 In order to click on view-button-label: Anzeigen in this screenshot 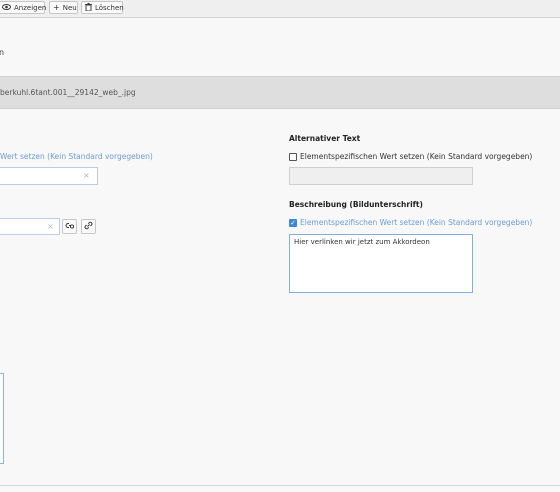, I will do `click(30, 7)`.